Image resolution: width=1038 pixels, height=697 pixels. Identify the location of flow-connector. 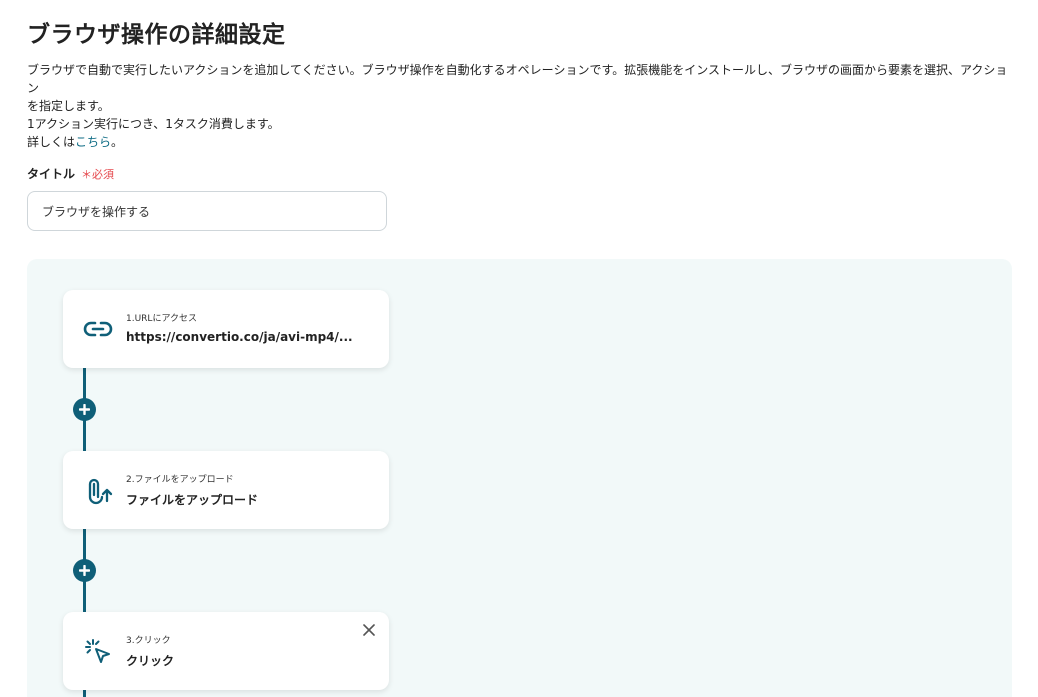
(84, 693).